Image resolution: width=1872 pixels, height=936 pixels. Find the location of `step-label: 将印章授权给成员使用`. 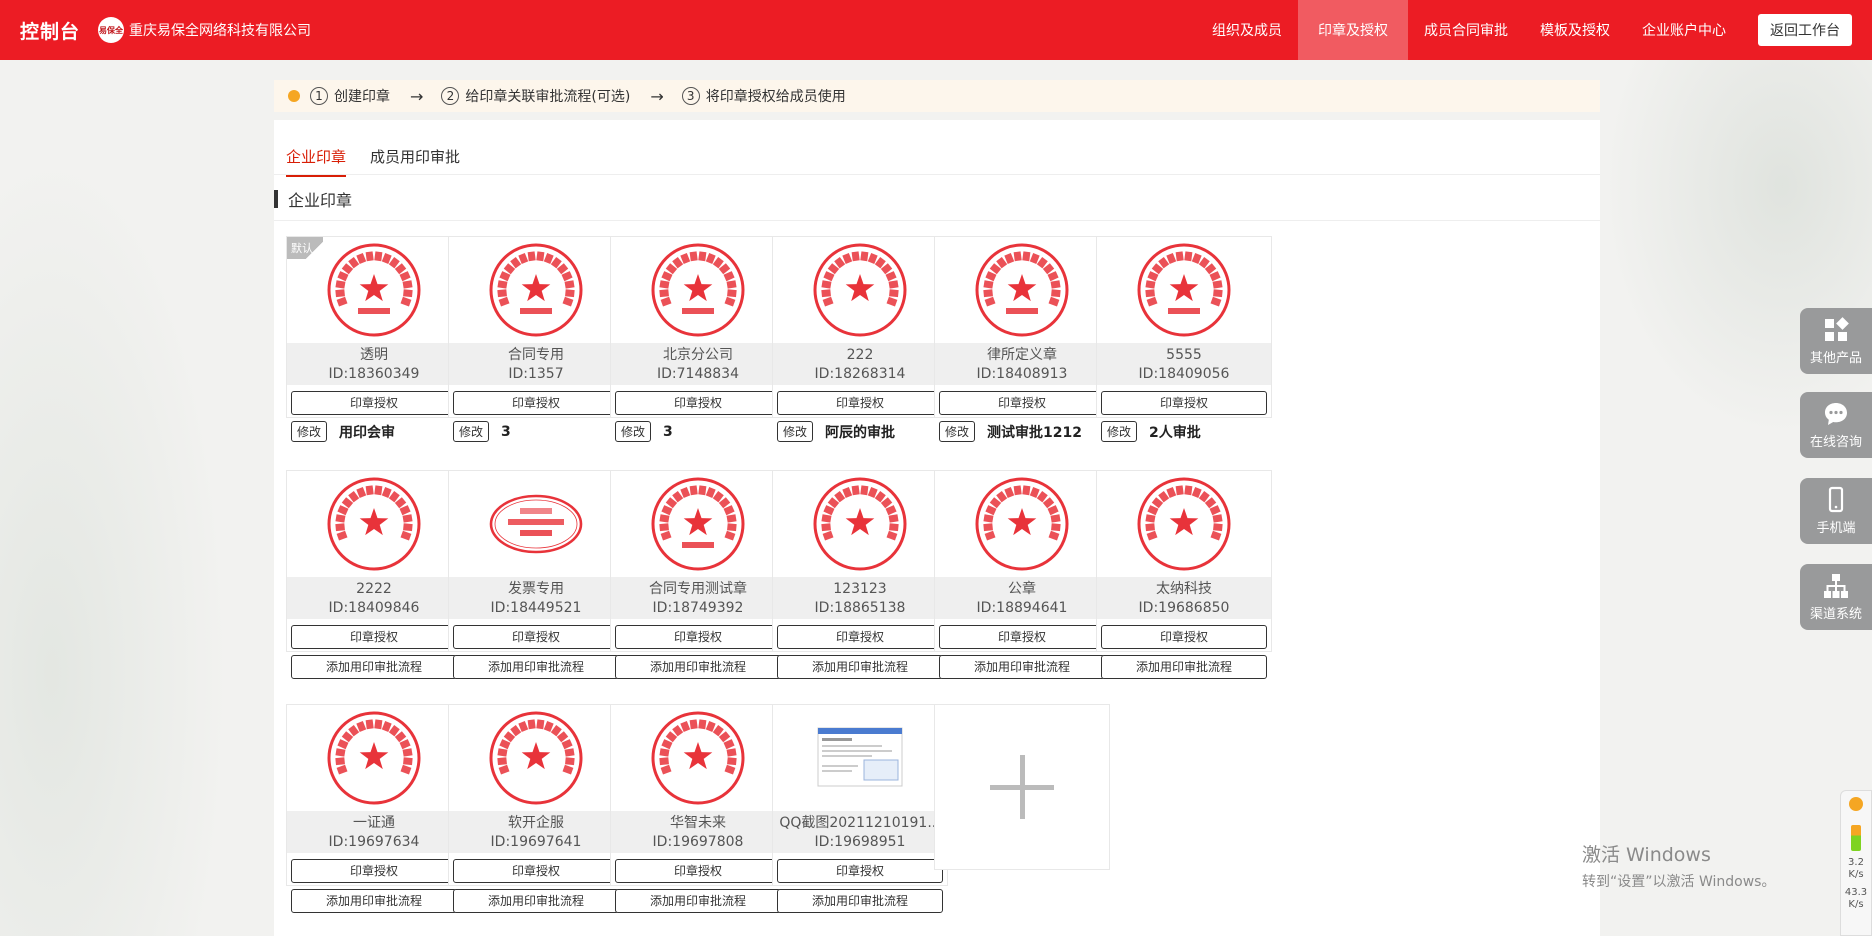

step-label: 将印章授权给成员使用 is located at coordinates (775, 97).